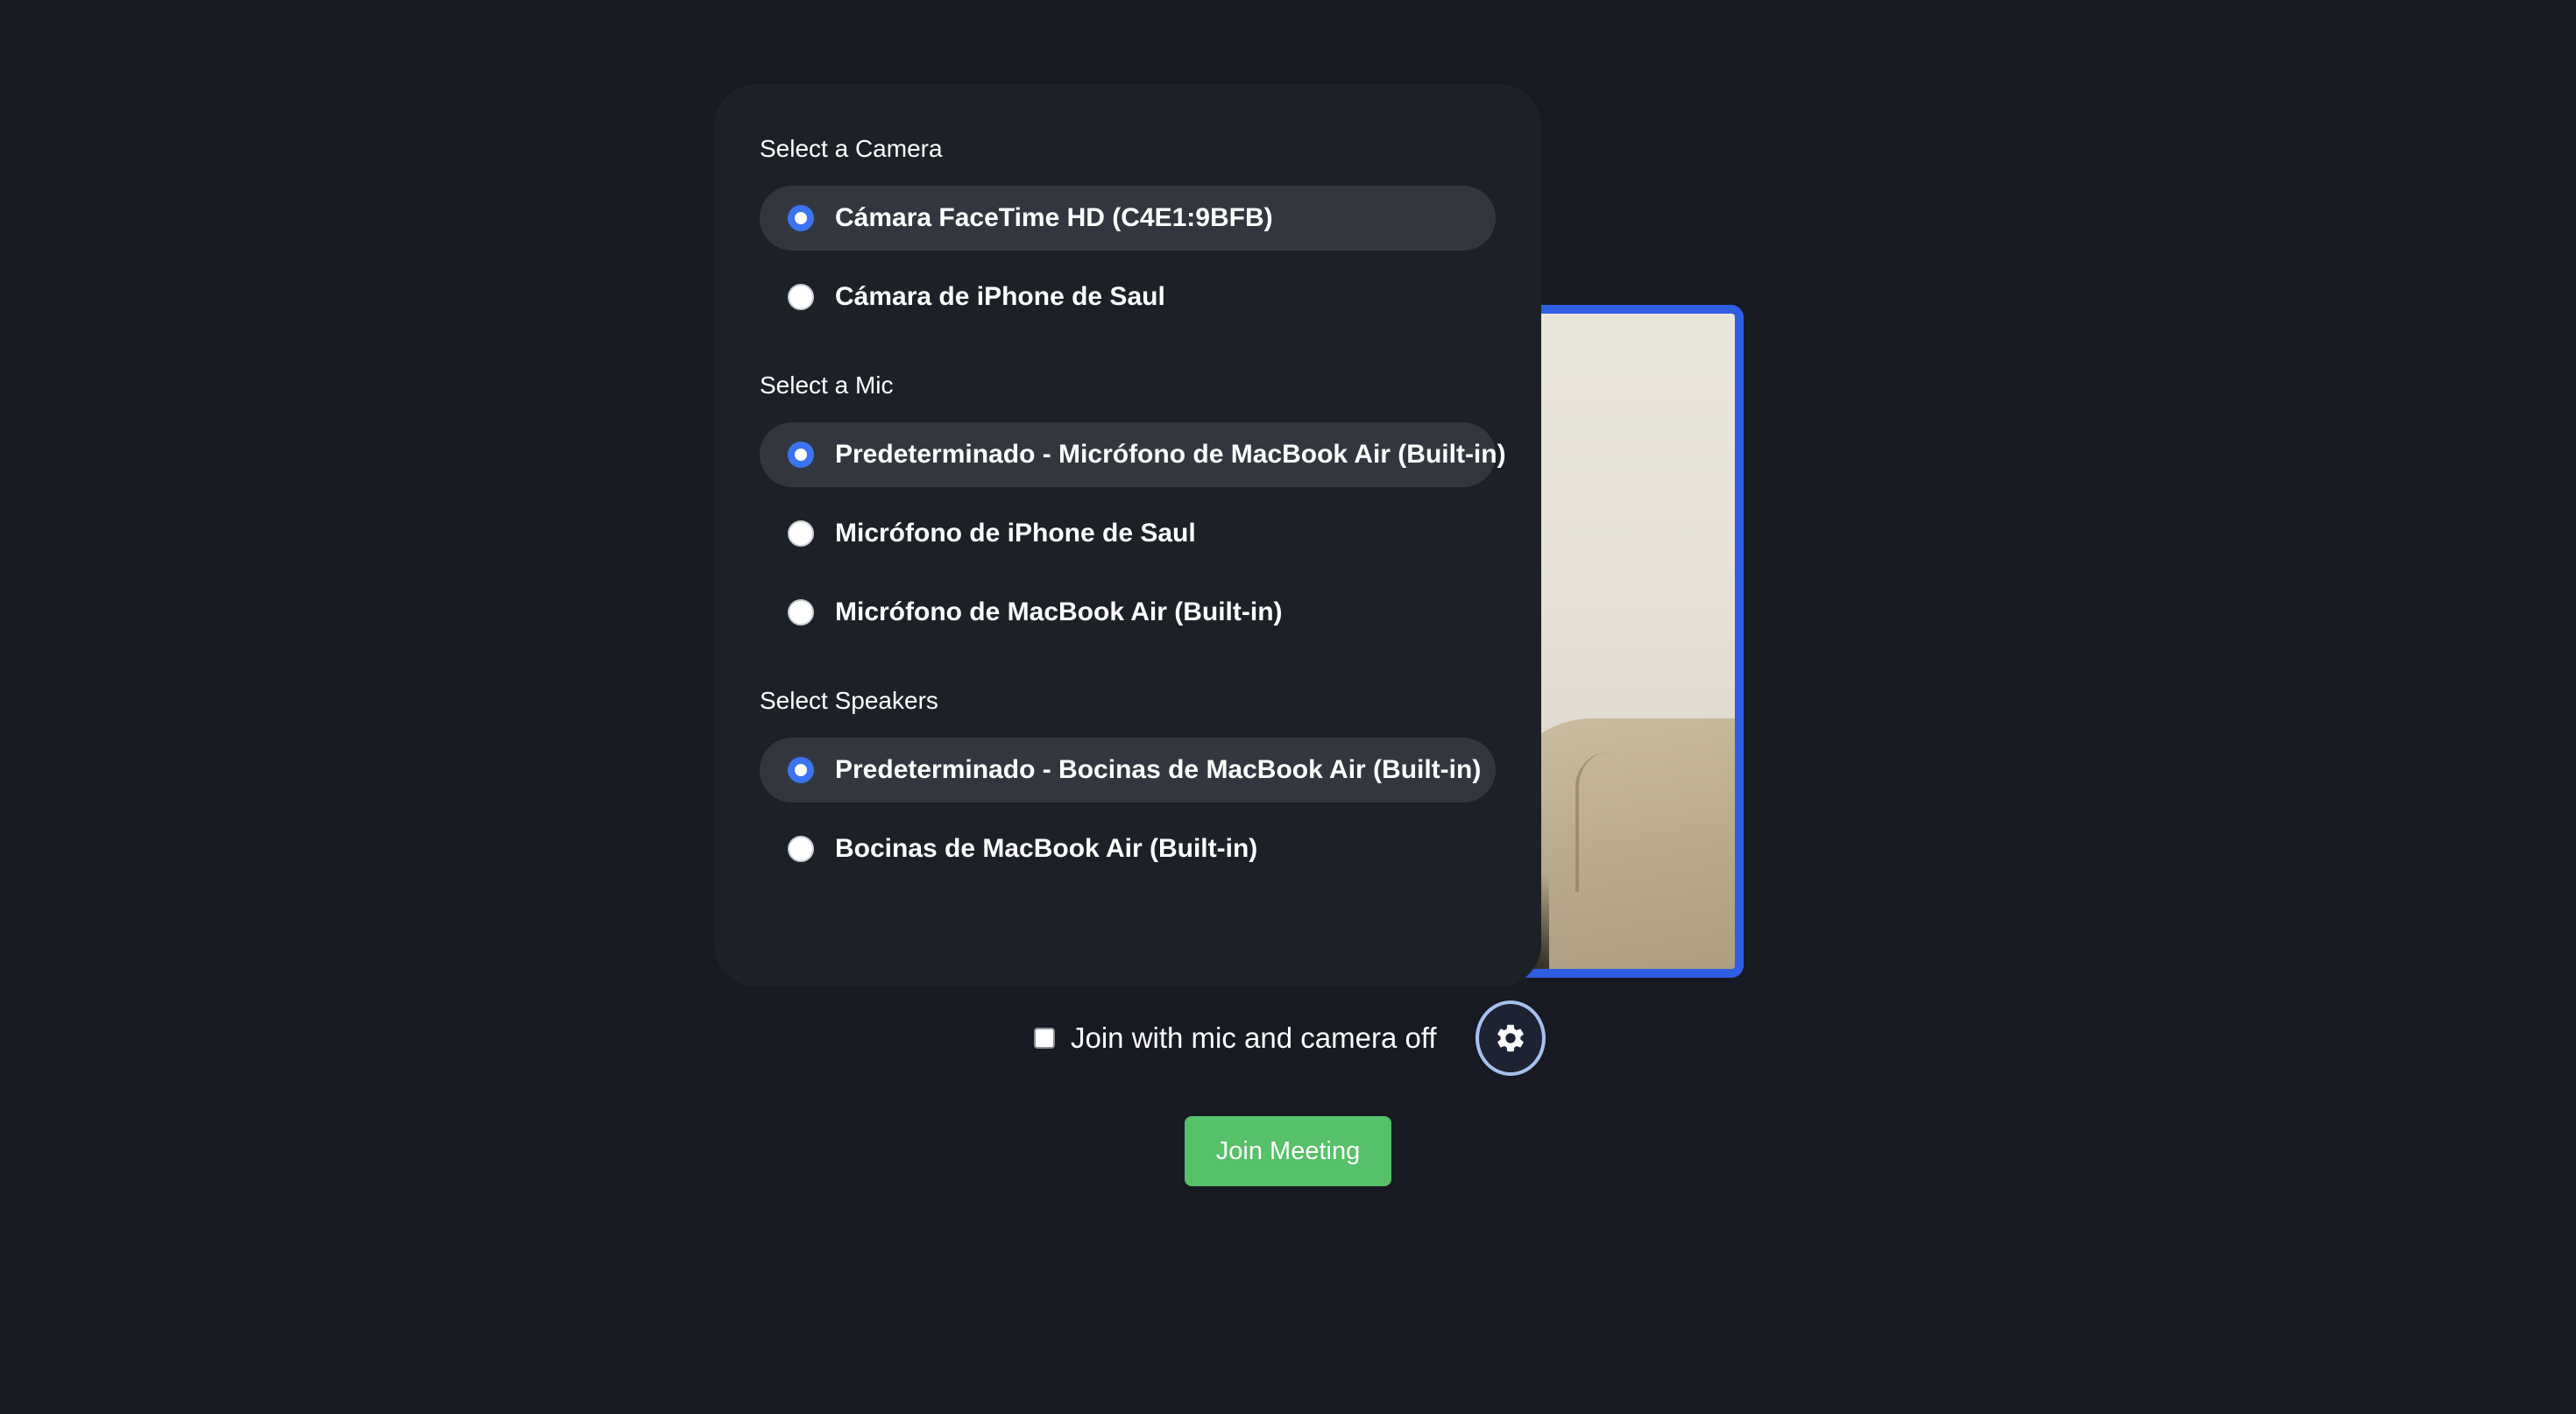 The width and height of the screenshot is (2576, 1414). What do you see at coordinates (1044, 1038) in the screenshot?
I see `mic-camera-off-checkbox` at bounding box center [1044, 1038].